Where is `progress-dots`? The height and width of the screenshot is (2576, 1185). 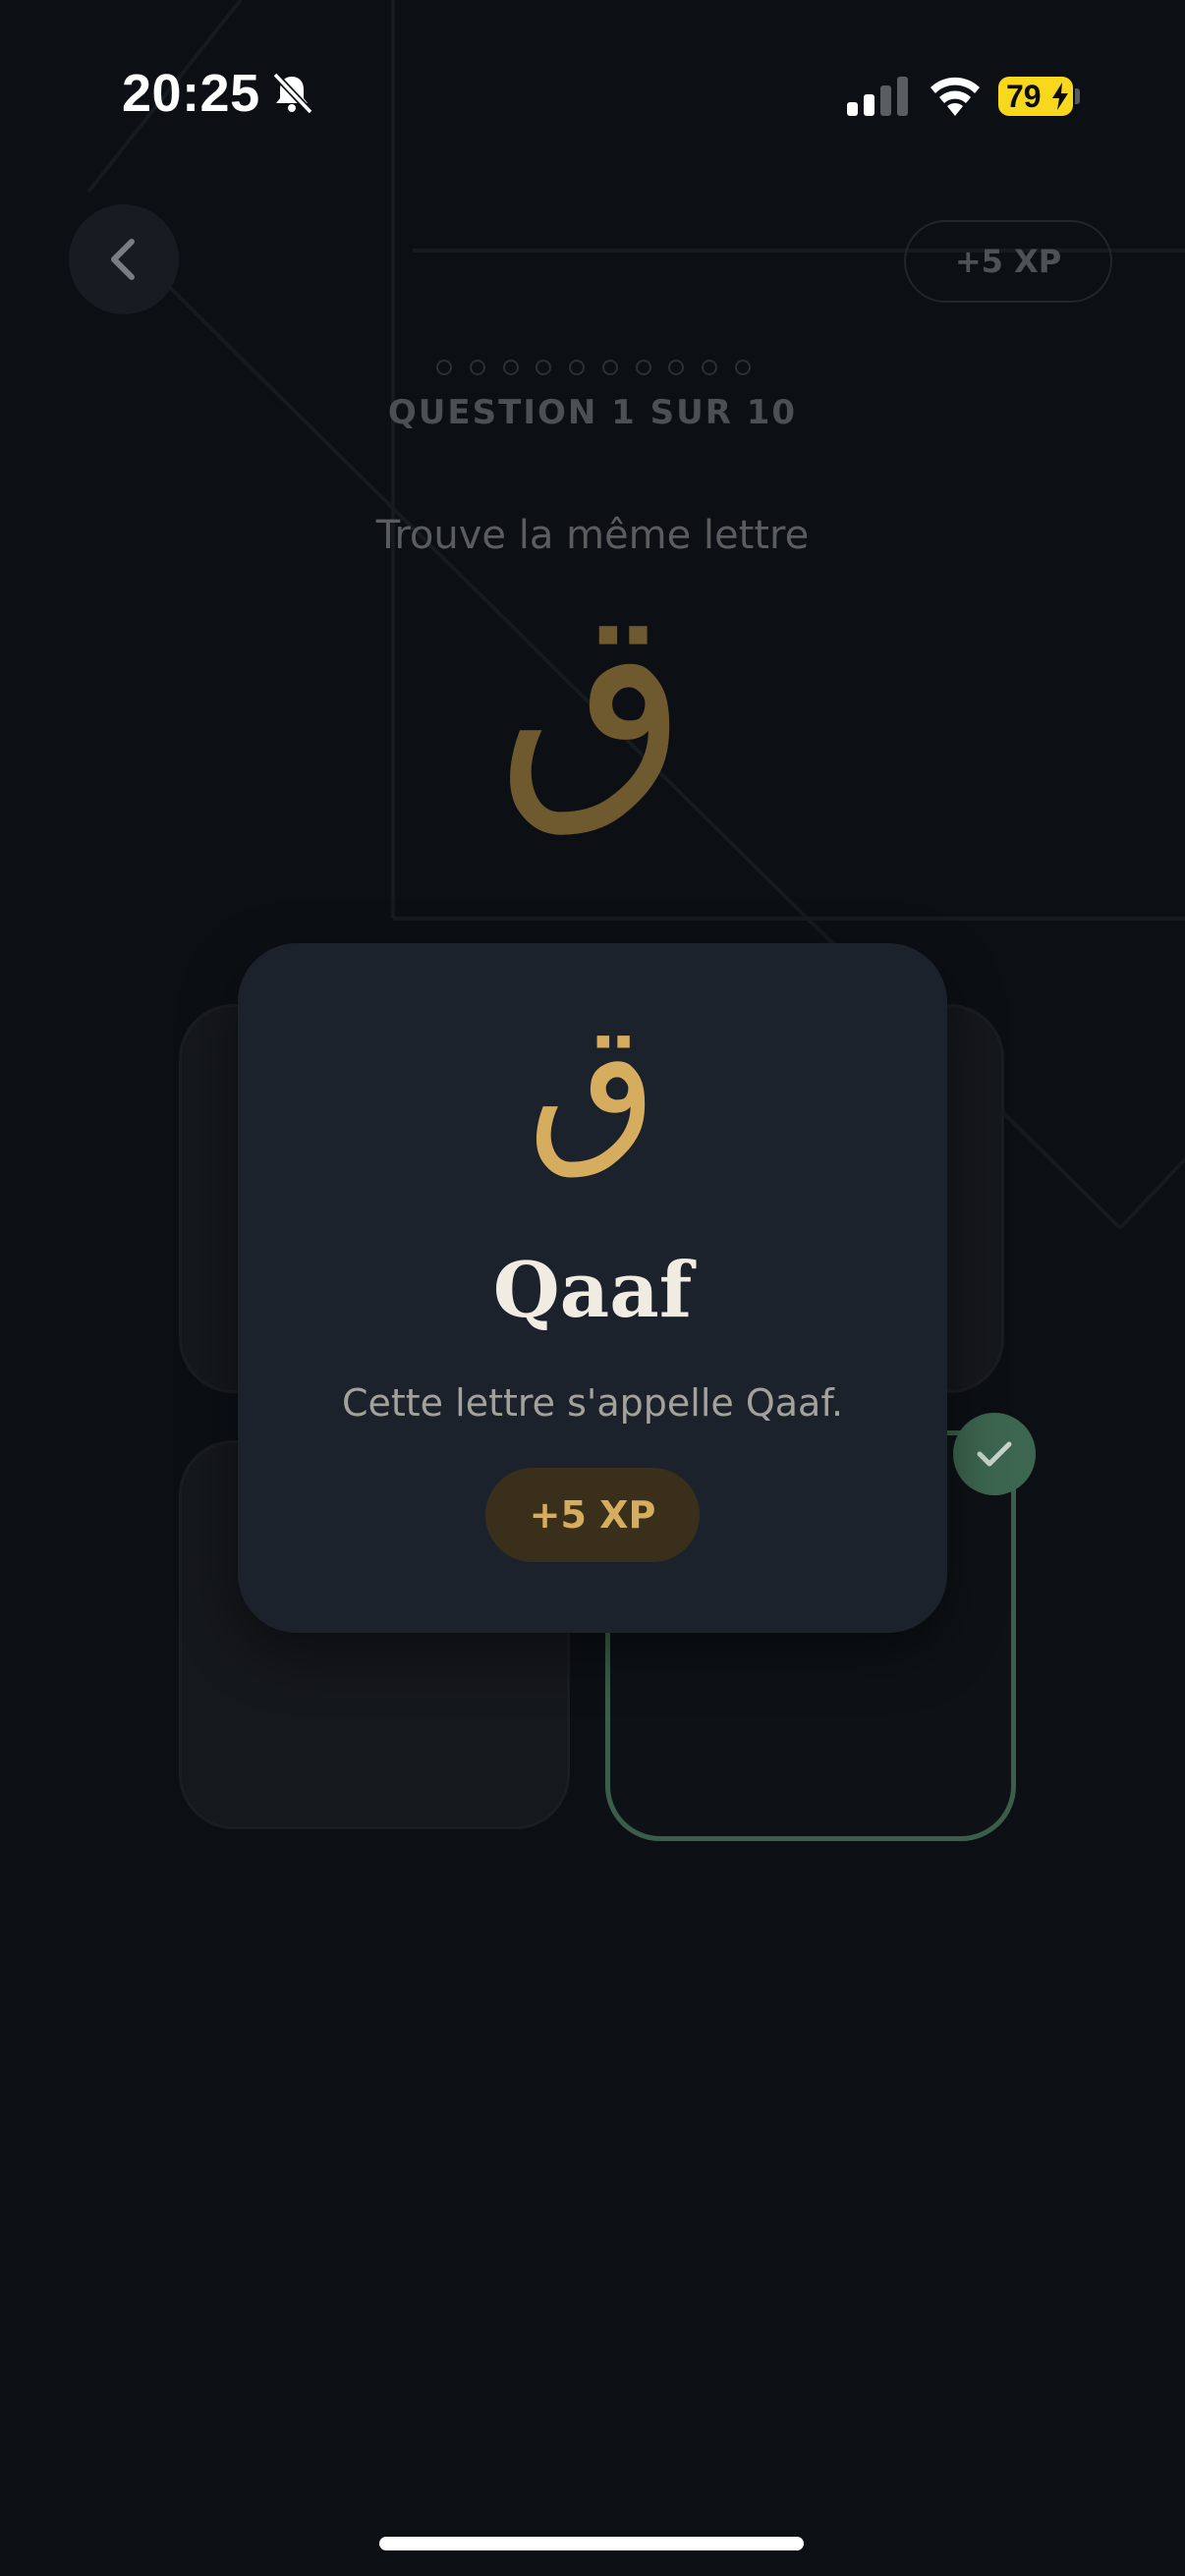
progress-dots is located at coordinates (594, 370).